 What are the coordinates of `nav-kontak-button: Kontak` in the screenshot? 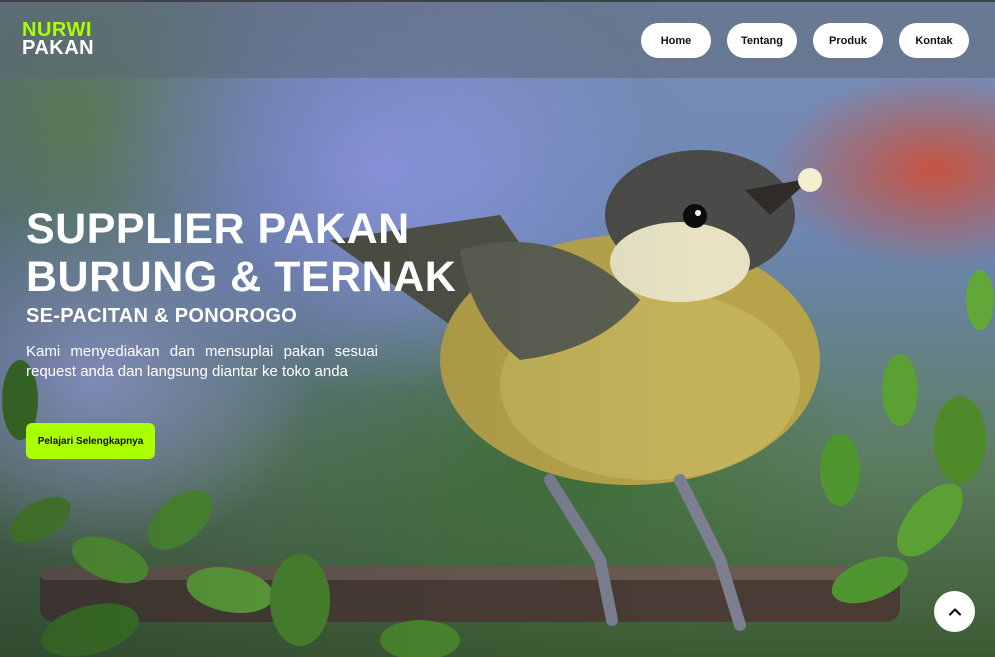 It's located at (934, 40).